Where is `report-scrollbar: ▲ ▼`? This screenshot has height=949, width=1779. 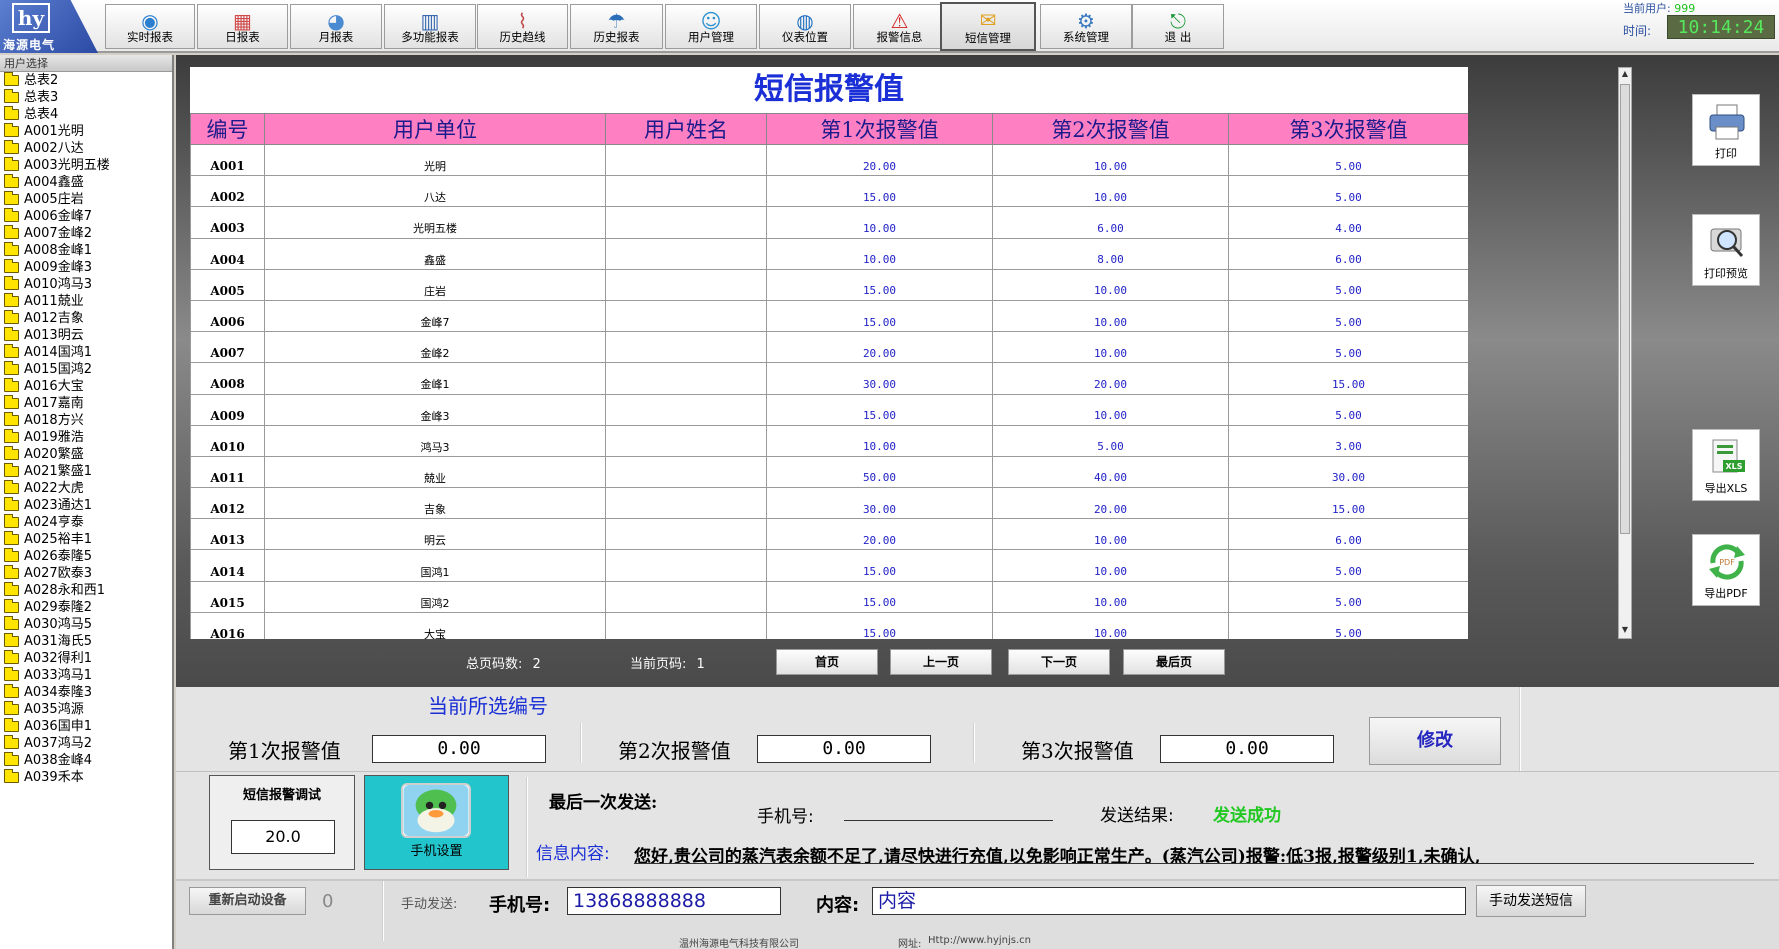 report-scrollbar: ▲ ▼ is located at coordinates (1625, 353).